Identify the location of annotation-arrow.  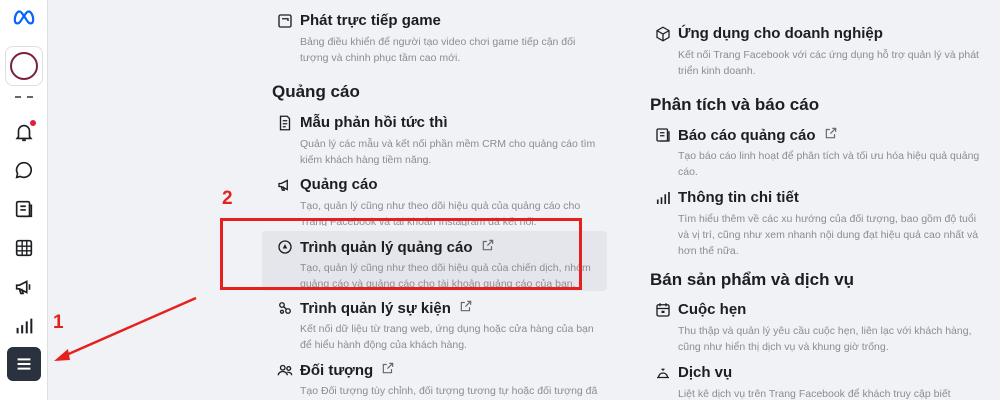
(125, 328).